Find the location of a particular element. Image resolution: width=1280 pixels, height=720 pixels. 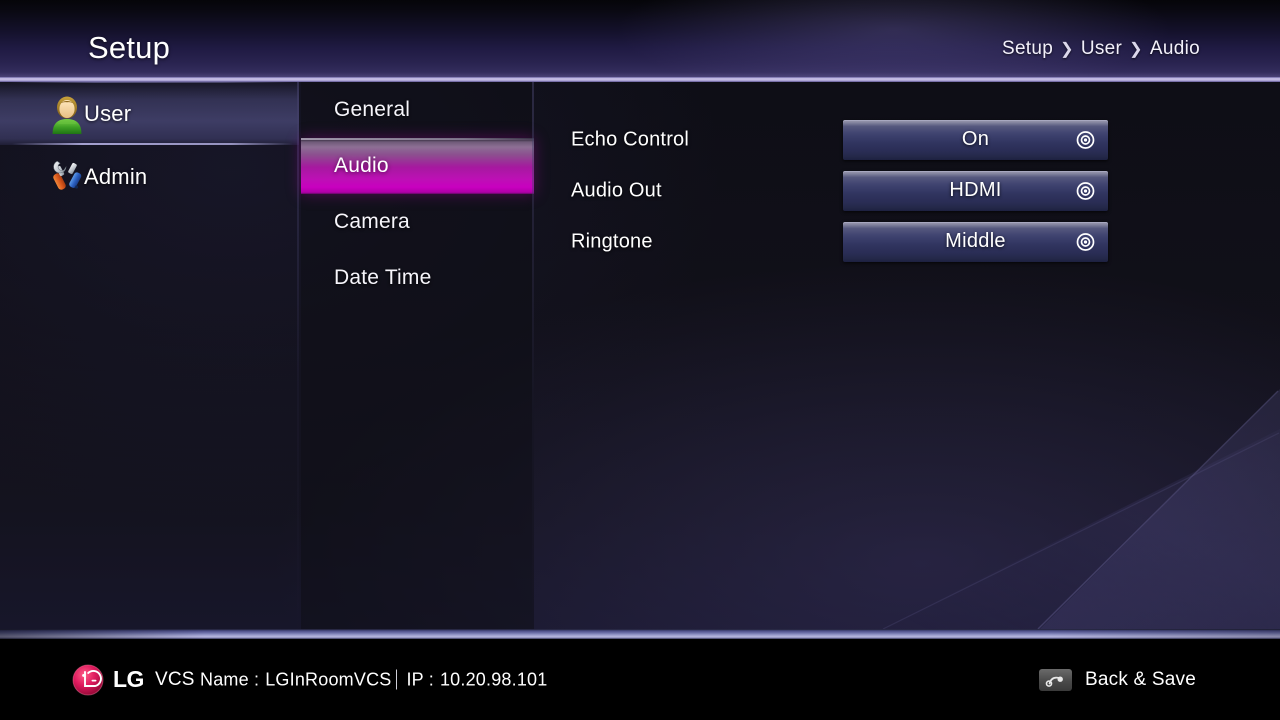

setting-row-echo-control: Echo Control On is located at coordinates (908, 139).